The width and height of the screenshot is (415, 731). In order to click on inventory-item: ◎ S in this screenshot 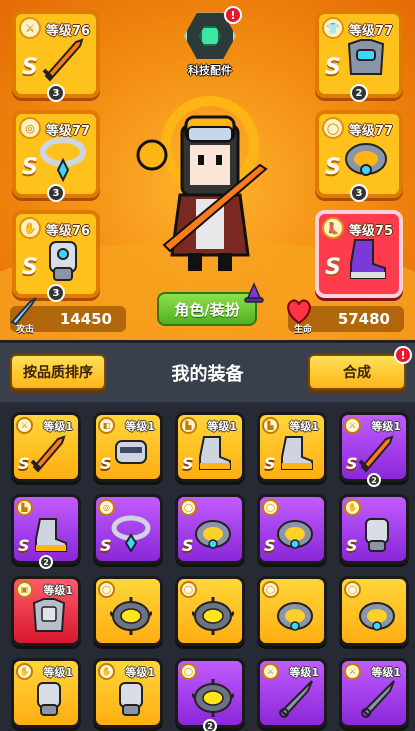, I will do `click(128, 529)`.